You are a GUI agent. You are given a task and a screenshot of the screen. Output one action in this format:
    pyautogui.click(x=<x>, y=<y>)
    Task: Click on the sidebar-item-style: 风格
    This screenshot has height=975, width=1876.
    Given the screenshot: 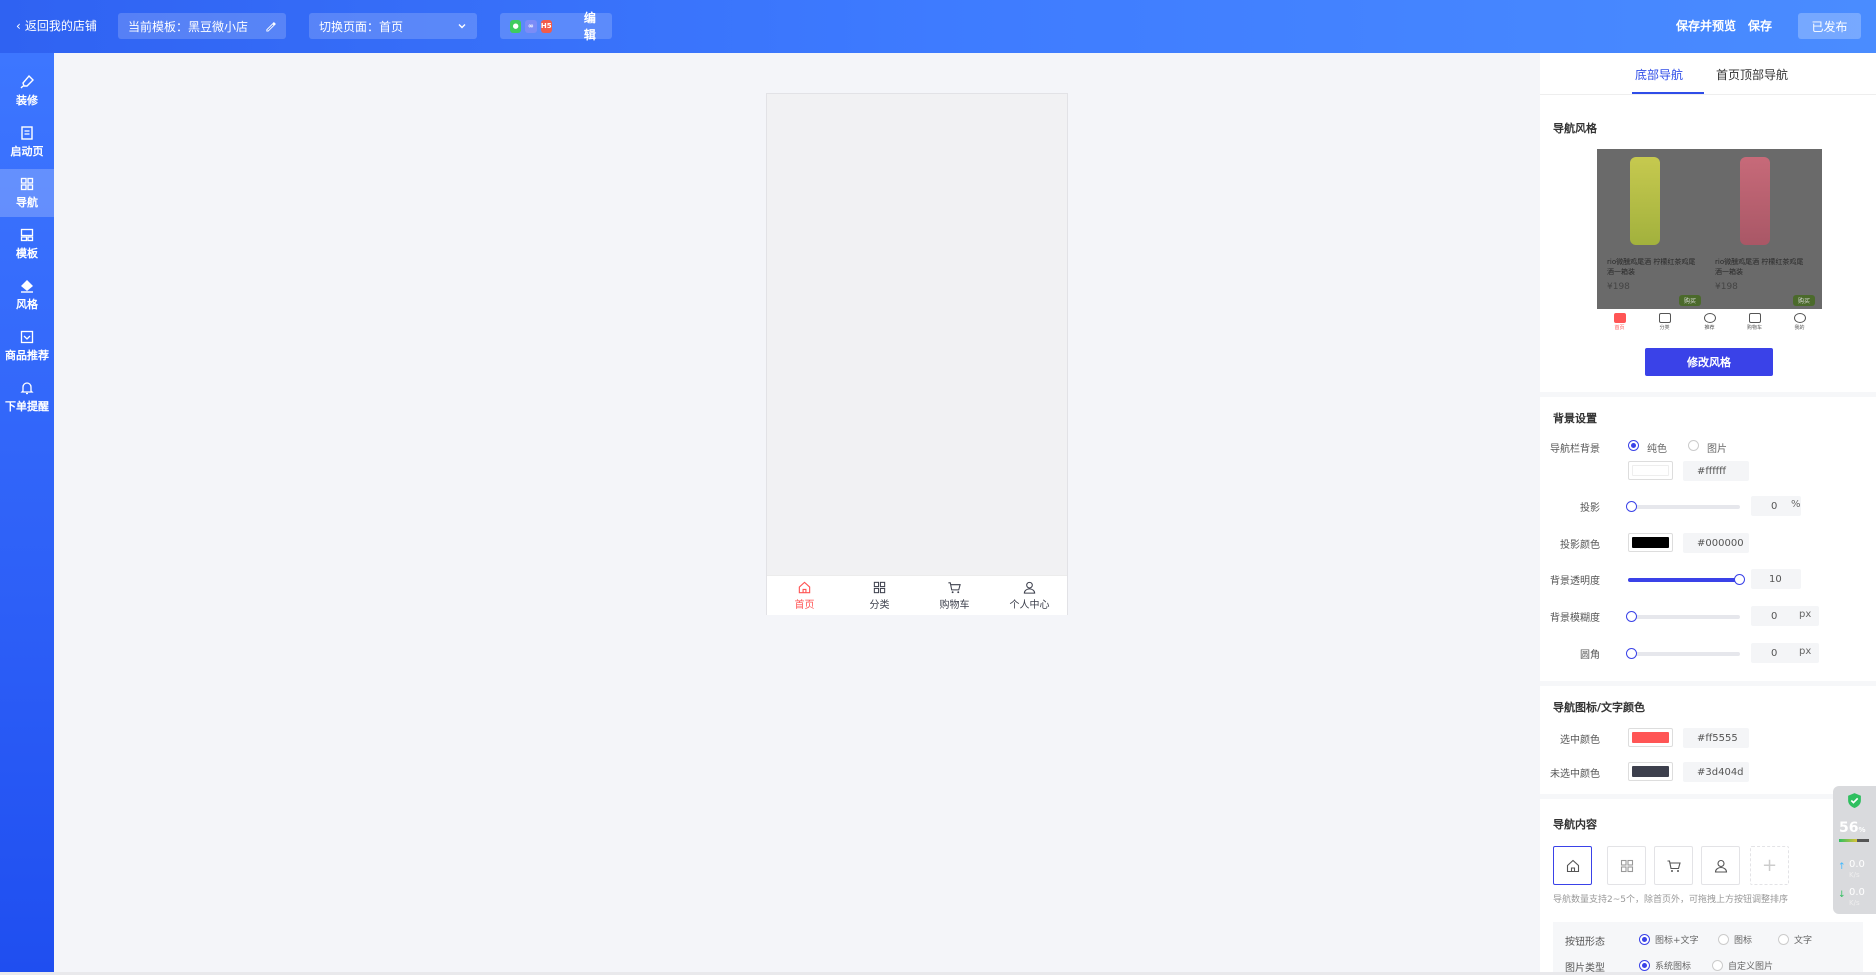 What is the action you would take?
    pyautogui.click(x=27, y=295)
    